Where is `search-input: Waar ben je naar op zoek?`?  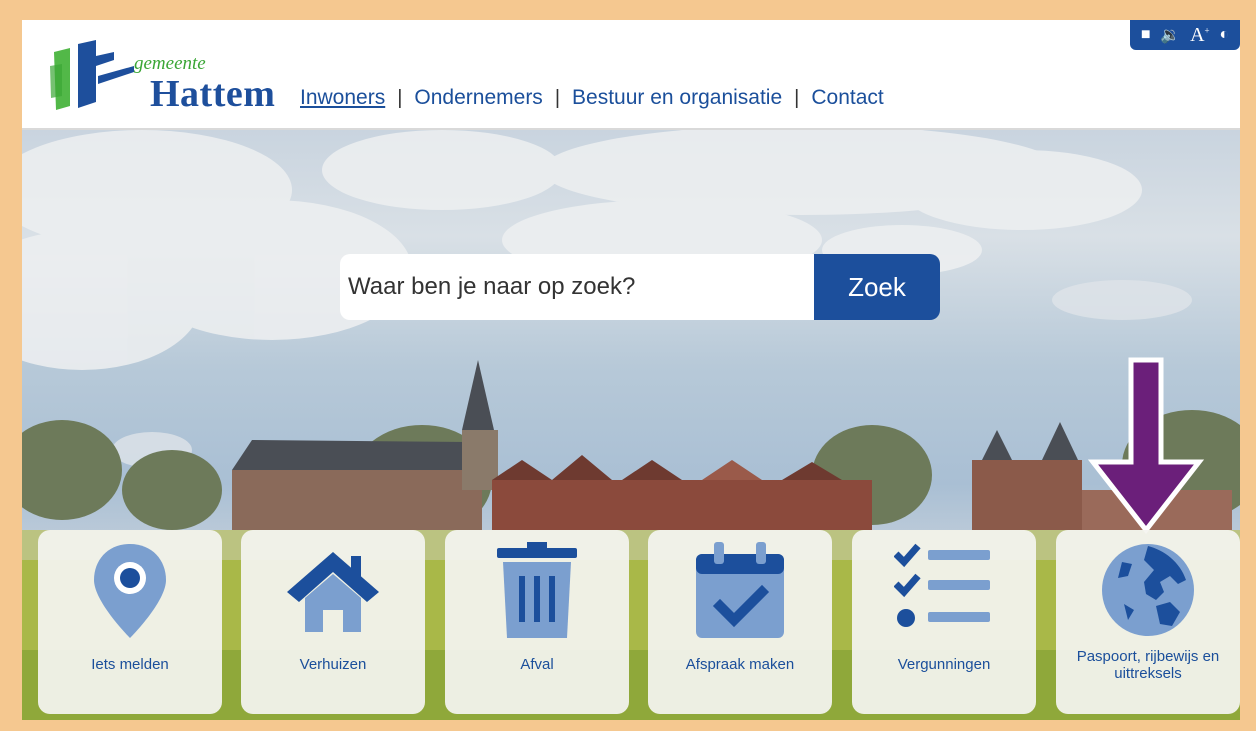
search-input: Waar ben je naar op zoek? is located at coordinates (577, 287).